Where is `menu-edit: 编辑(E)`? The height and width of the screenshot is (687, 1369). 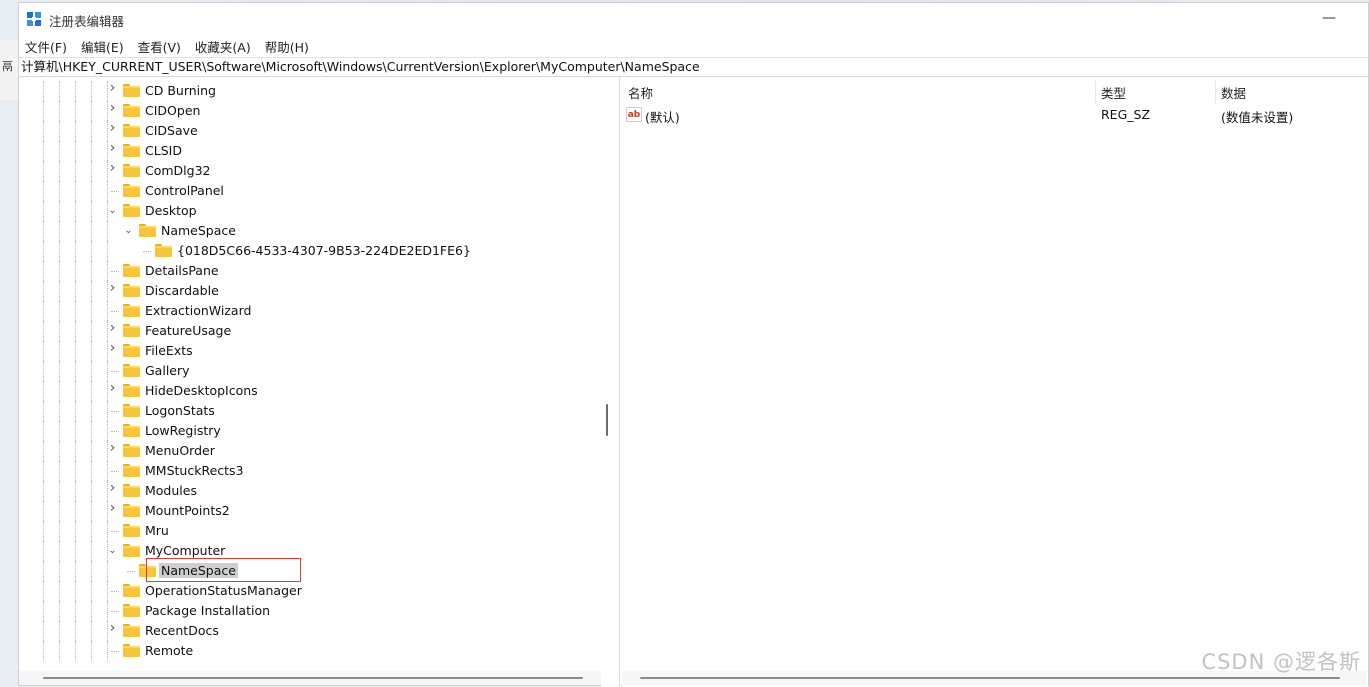 menu-edit: 编辑(E) is located at coordinates (106, 45).